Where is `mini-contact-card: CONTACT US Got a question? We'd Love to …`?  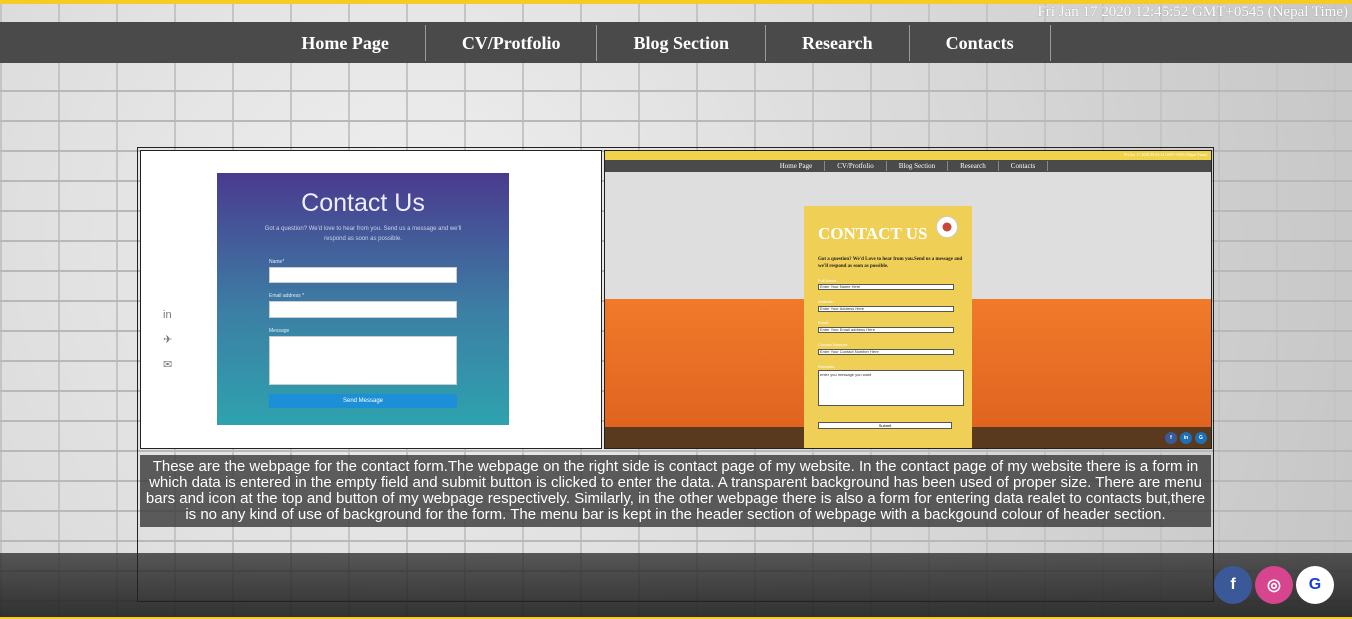 mini-contact-card: CONTACT US Got a question? We'd Love to … is located at coordinates (888, 327).